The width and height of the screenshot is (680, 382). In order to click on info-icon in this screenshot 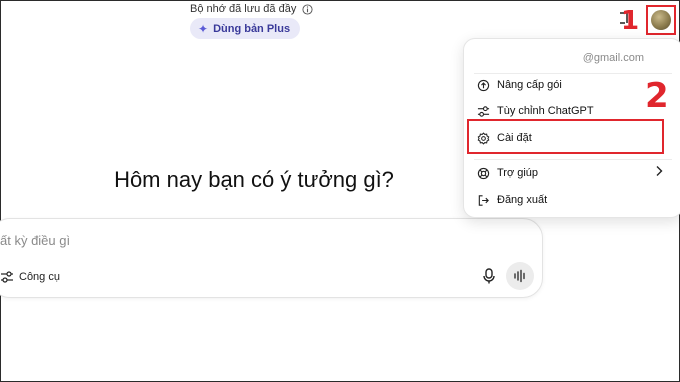, I will do `click(307, 9)`.